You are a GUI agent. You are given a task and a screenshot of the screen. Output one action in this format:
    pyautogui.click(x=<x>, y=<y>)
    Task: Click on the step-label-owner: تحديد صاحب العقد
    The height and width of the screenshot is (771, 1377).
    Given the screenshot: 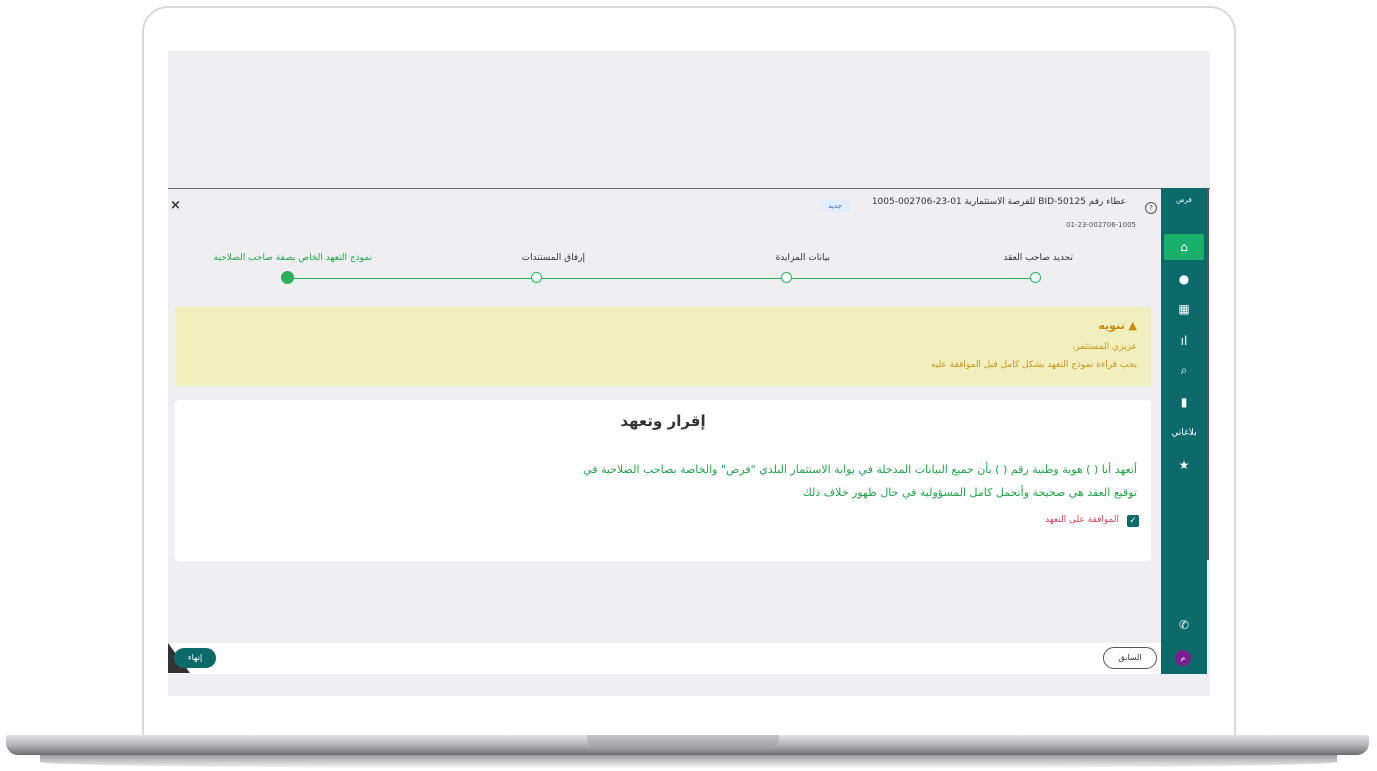 What is the action you would take?
    pyautogui.click(x=1038, y=258)
    